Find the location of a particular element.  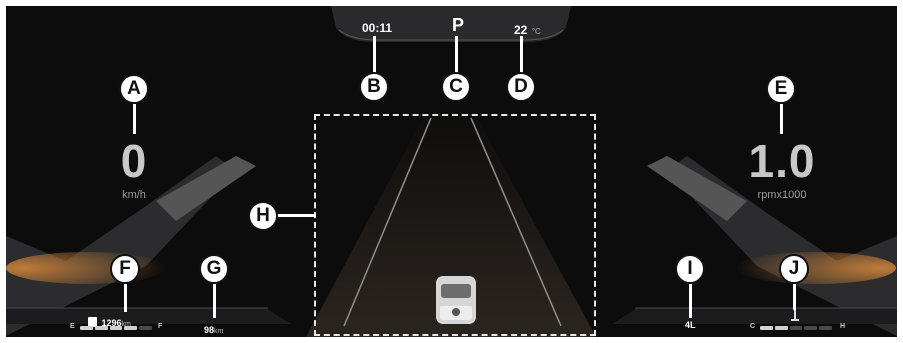

coolant-temperature-icon is located at coordinates (795, 315).